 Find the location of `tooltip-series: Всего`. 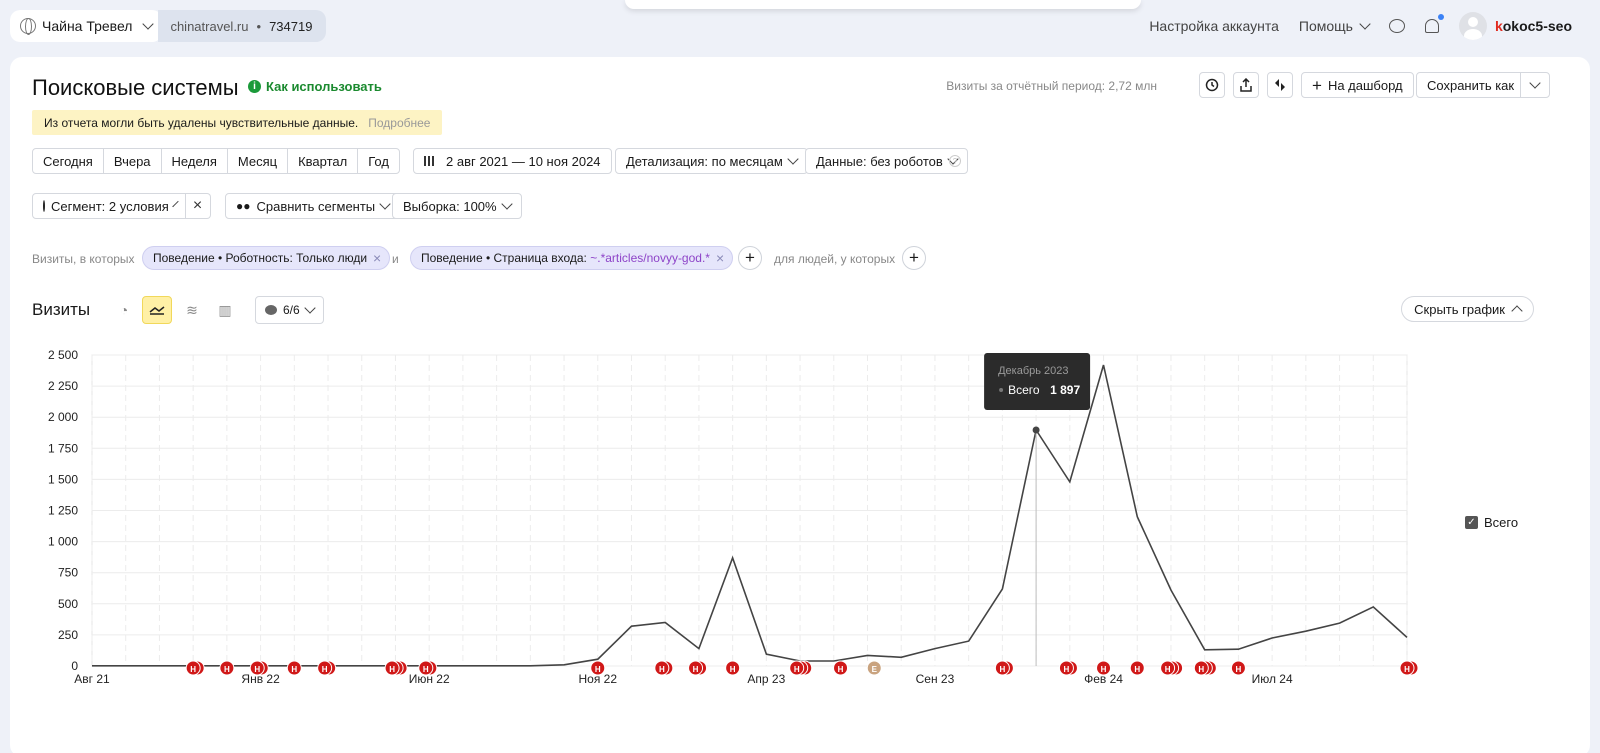

tooltip-series: Всего is located at coordinates (1024, 390).